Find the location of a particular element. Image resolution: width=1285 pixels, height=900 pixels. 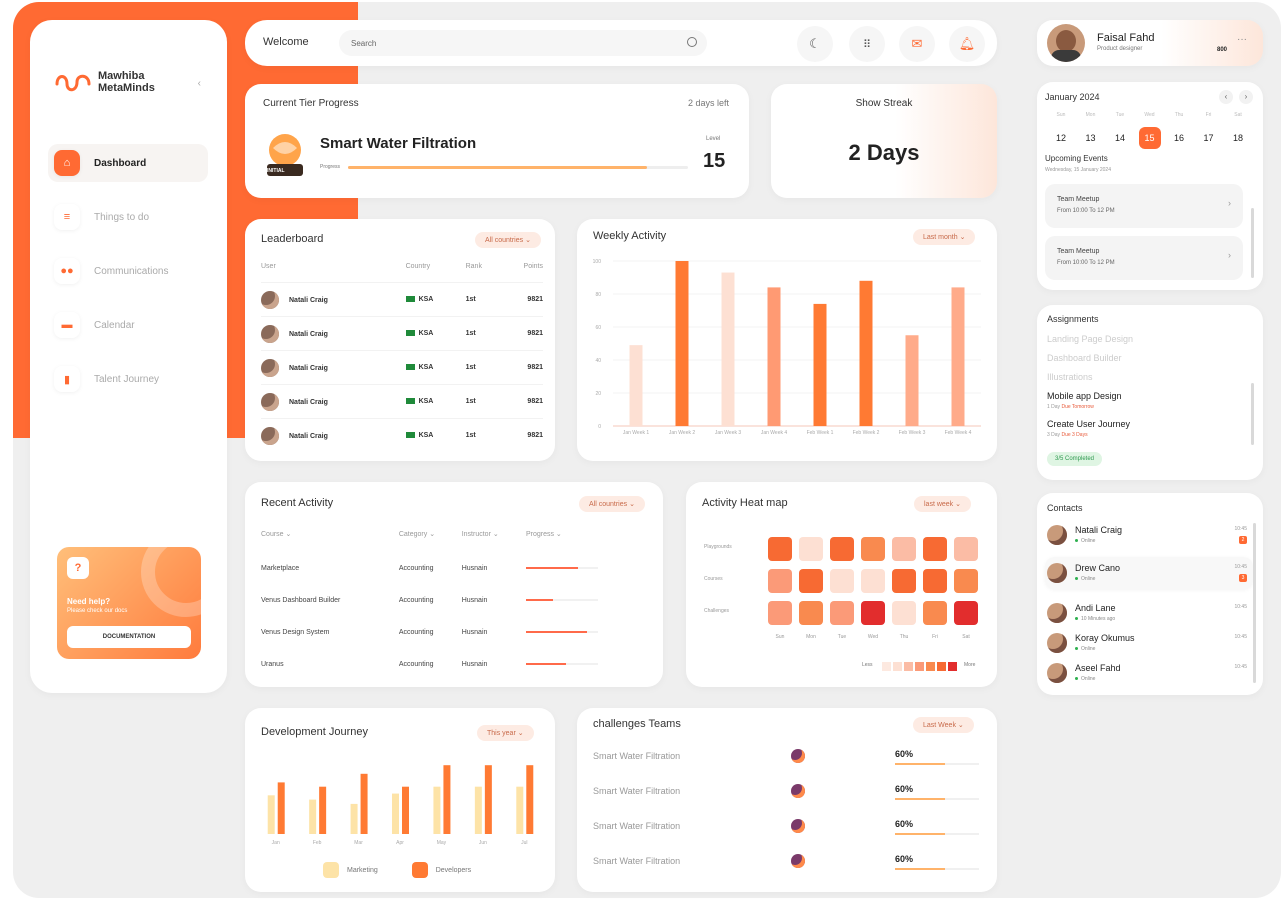

sidebar-item-communications: ●● Communications is located at coordinates (128, 271).